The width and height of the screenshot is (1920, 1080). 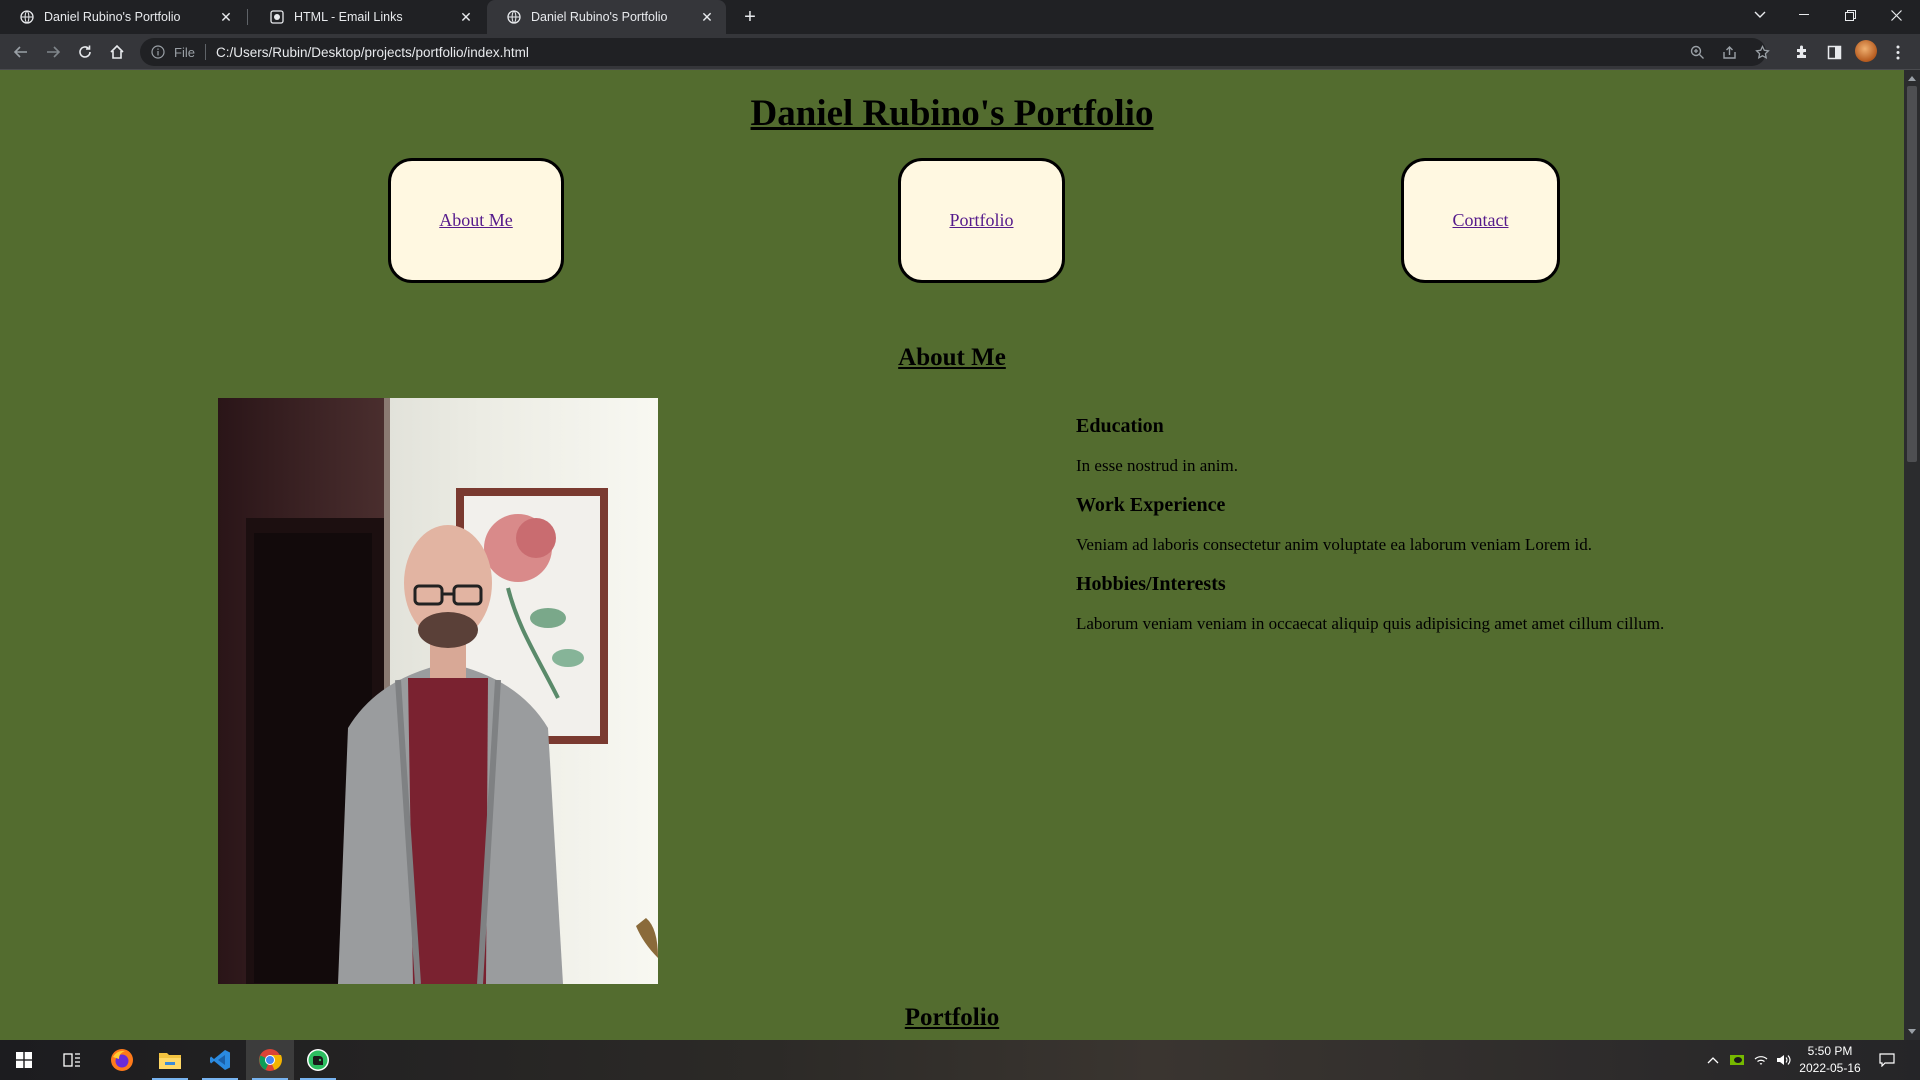 I want to click on menu-icon, so click(x=1898, y=52).